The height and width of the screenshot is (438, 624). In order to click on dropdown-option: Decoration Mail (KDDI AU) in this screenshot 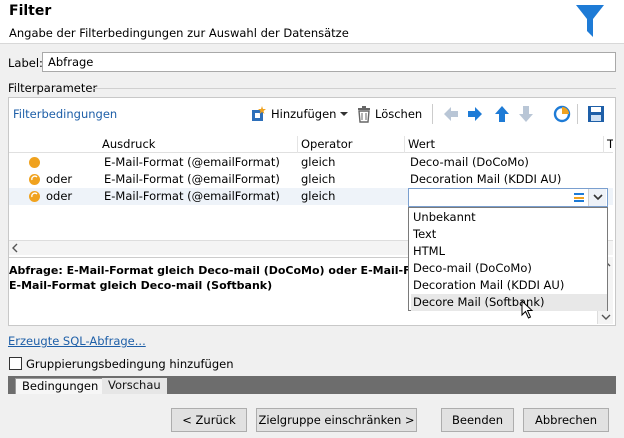, I will do `click(509, 285)`.